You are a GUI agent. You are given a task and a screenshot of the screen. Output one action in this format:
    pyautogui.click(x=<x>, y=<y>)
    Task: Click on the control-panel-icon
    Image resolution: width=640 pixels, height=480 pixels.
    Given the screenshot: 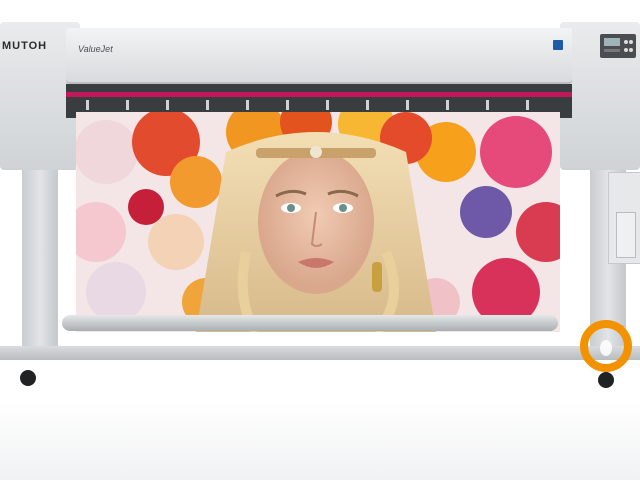 What is the action you would take?
    pyautogui.click(x=618, y=46)
    